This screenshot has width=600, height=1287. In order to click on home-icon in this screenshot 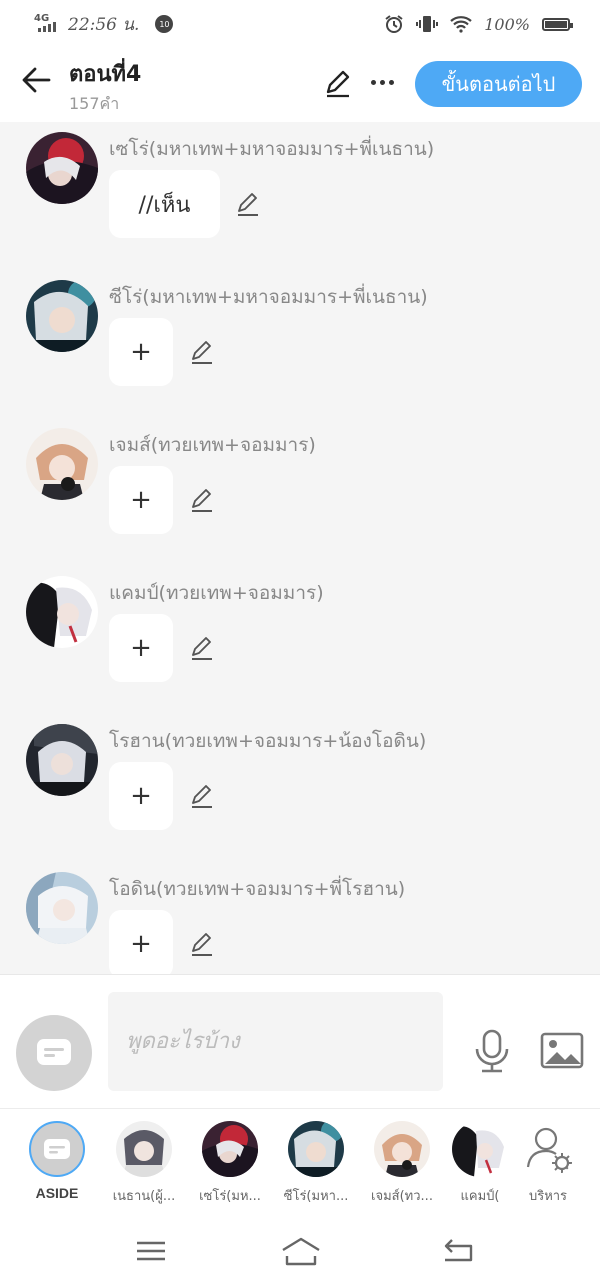, I will do `click(301, 1251)`.